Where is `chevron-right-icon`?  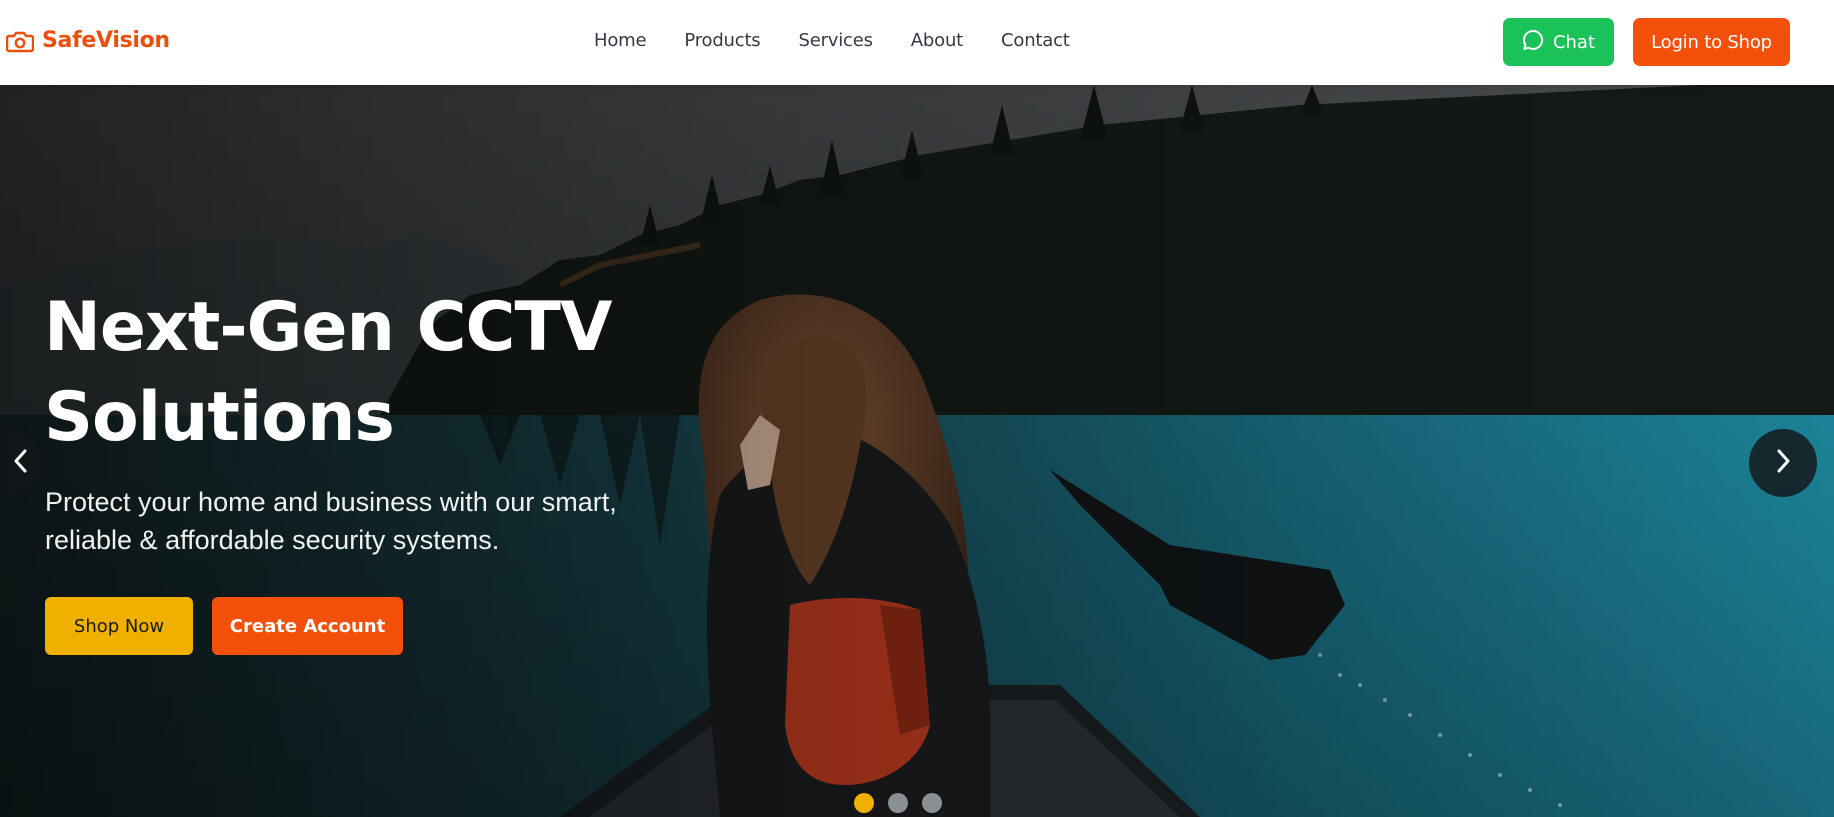
chevron-right-icon is located at coordinates (1783, 463).